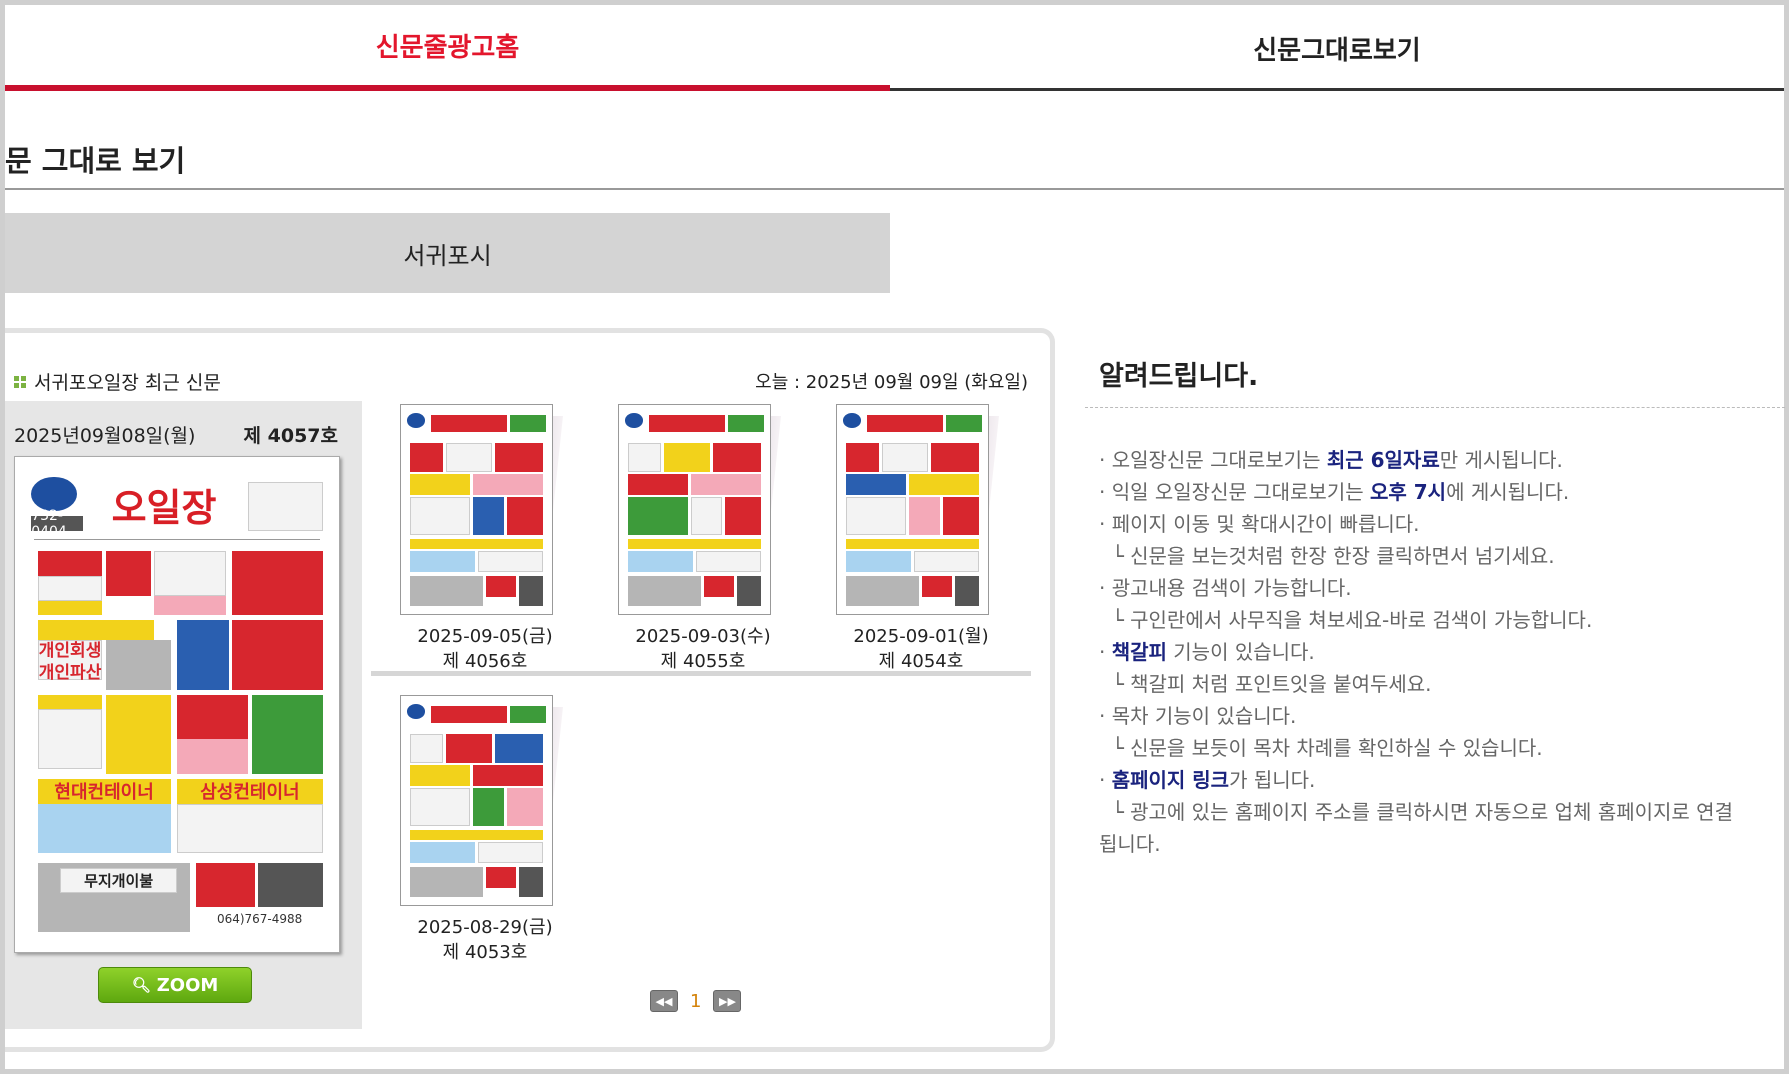 This screenshot has height=1074, width=1789. What do you see at coordinates (105, 436) in the screenshot?
I see `latest-issue-date: 2025년09월08일(월)` at bounding box center [105, 436].